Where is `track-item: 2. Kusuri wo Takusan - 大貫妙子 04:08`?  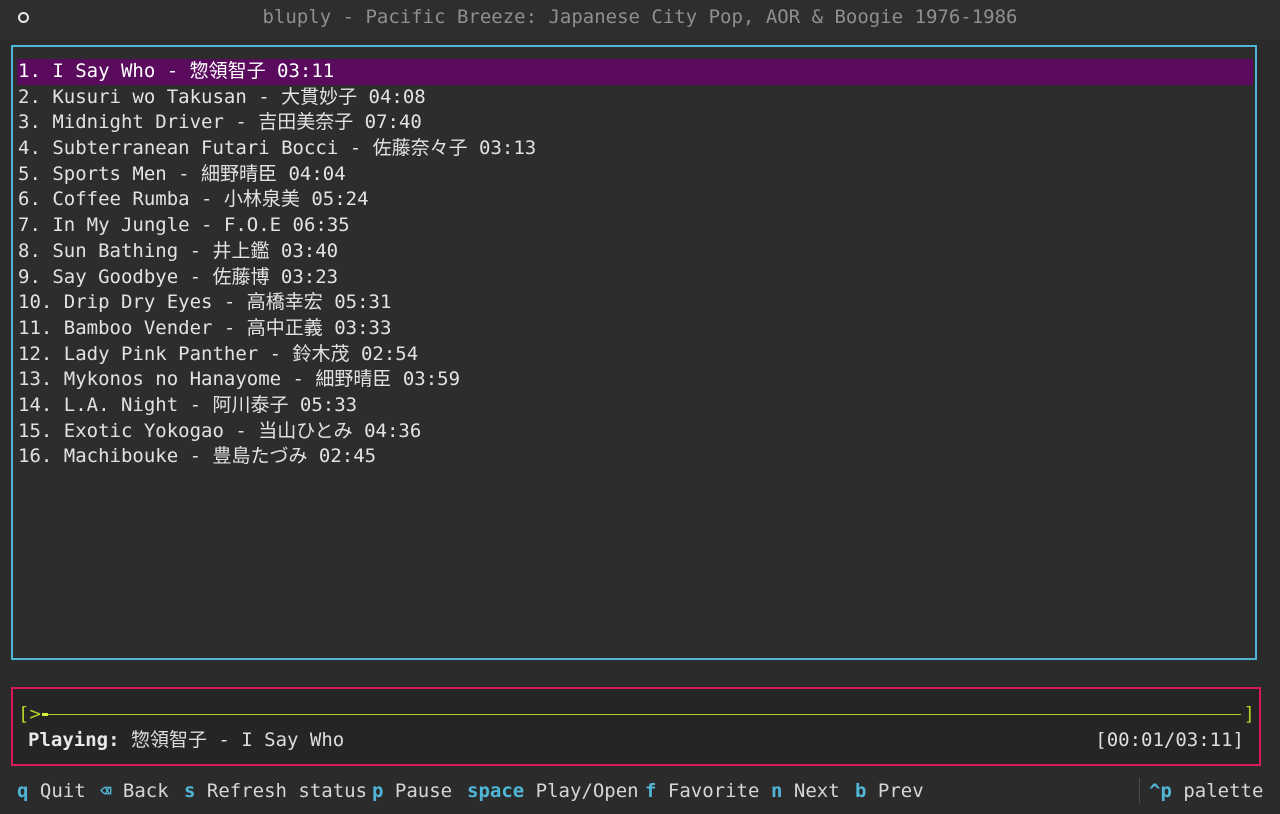
track-item: 2. Kusuri wo Takusan - 大貫妙子 04:08 is located at coordinates (635, 98).